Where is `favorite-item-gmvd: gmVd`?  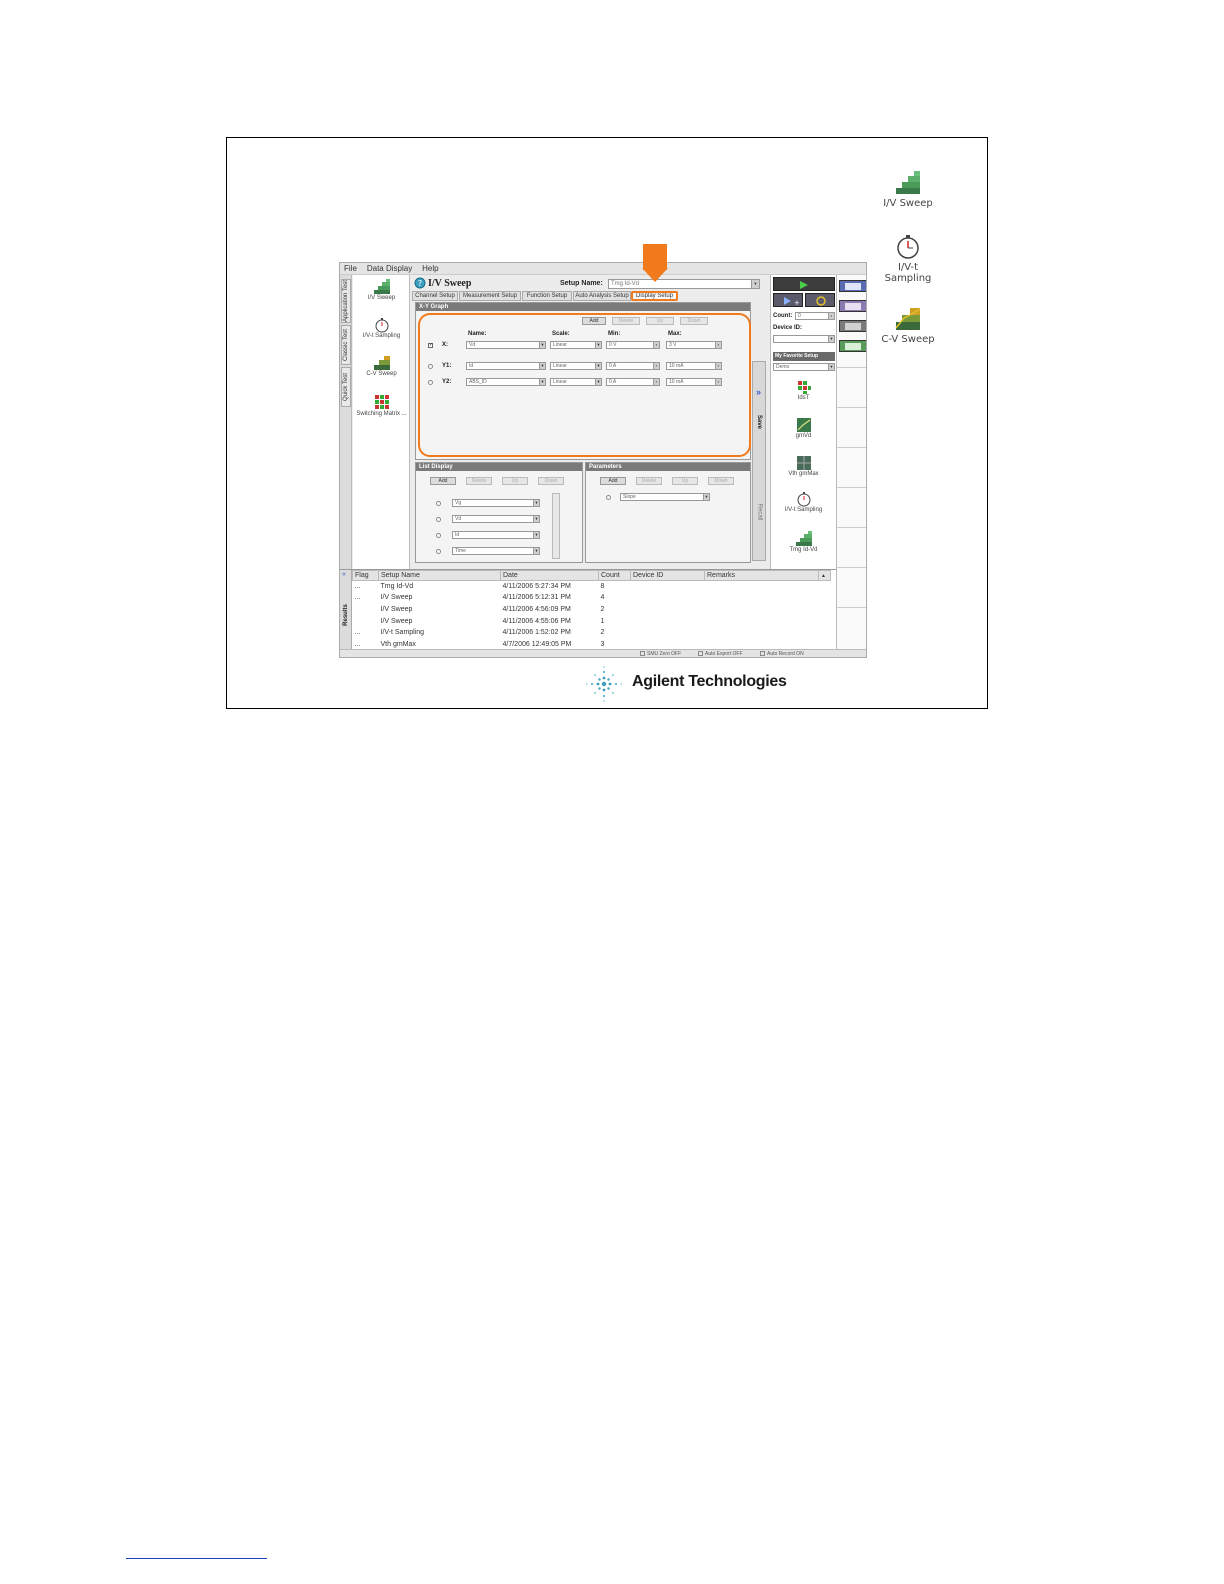
favorite-item-gmvd: gmVd is located at coordinates (803, 428).